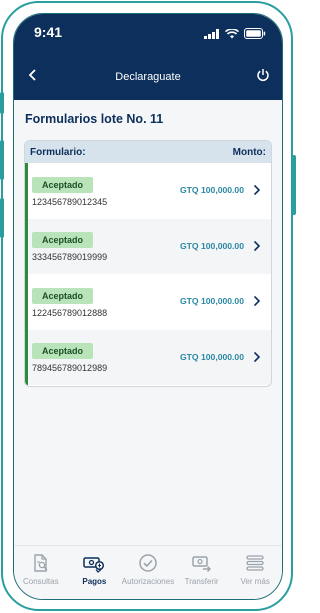 Image resolution: width=320 pixels, height=613 pixels. I want to click on table-row: Aceptado 789456789012989 GTQ 100,000.00, so click(148, 357).